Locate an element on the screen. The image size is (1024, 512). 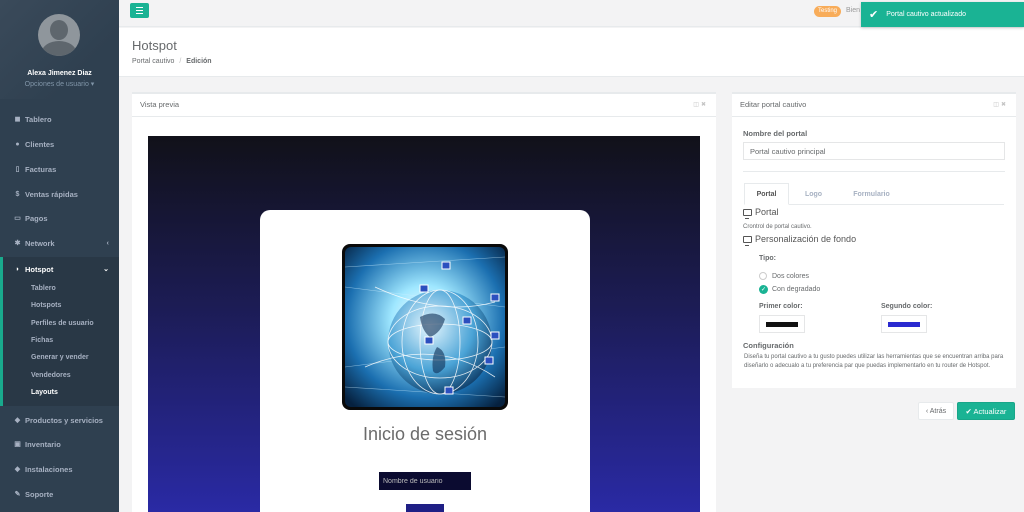
sidebar-item-instalaciones: ◆ Instalaciones is located at coordinates (59, 469).